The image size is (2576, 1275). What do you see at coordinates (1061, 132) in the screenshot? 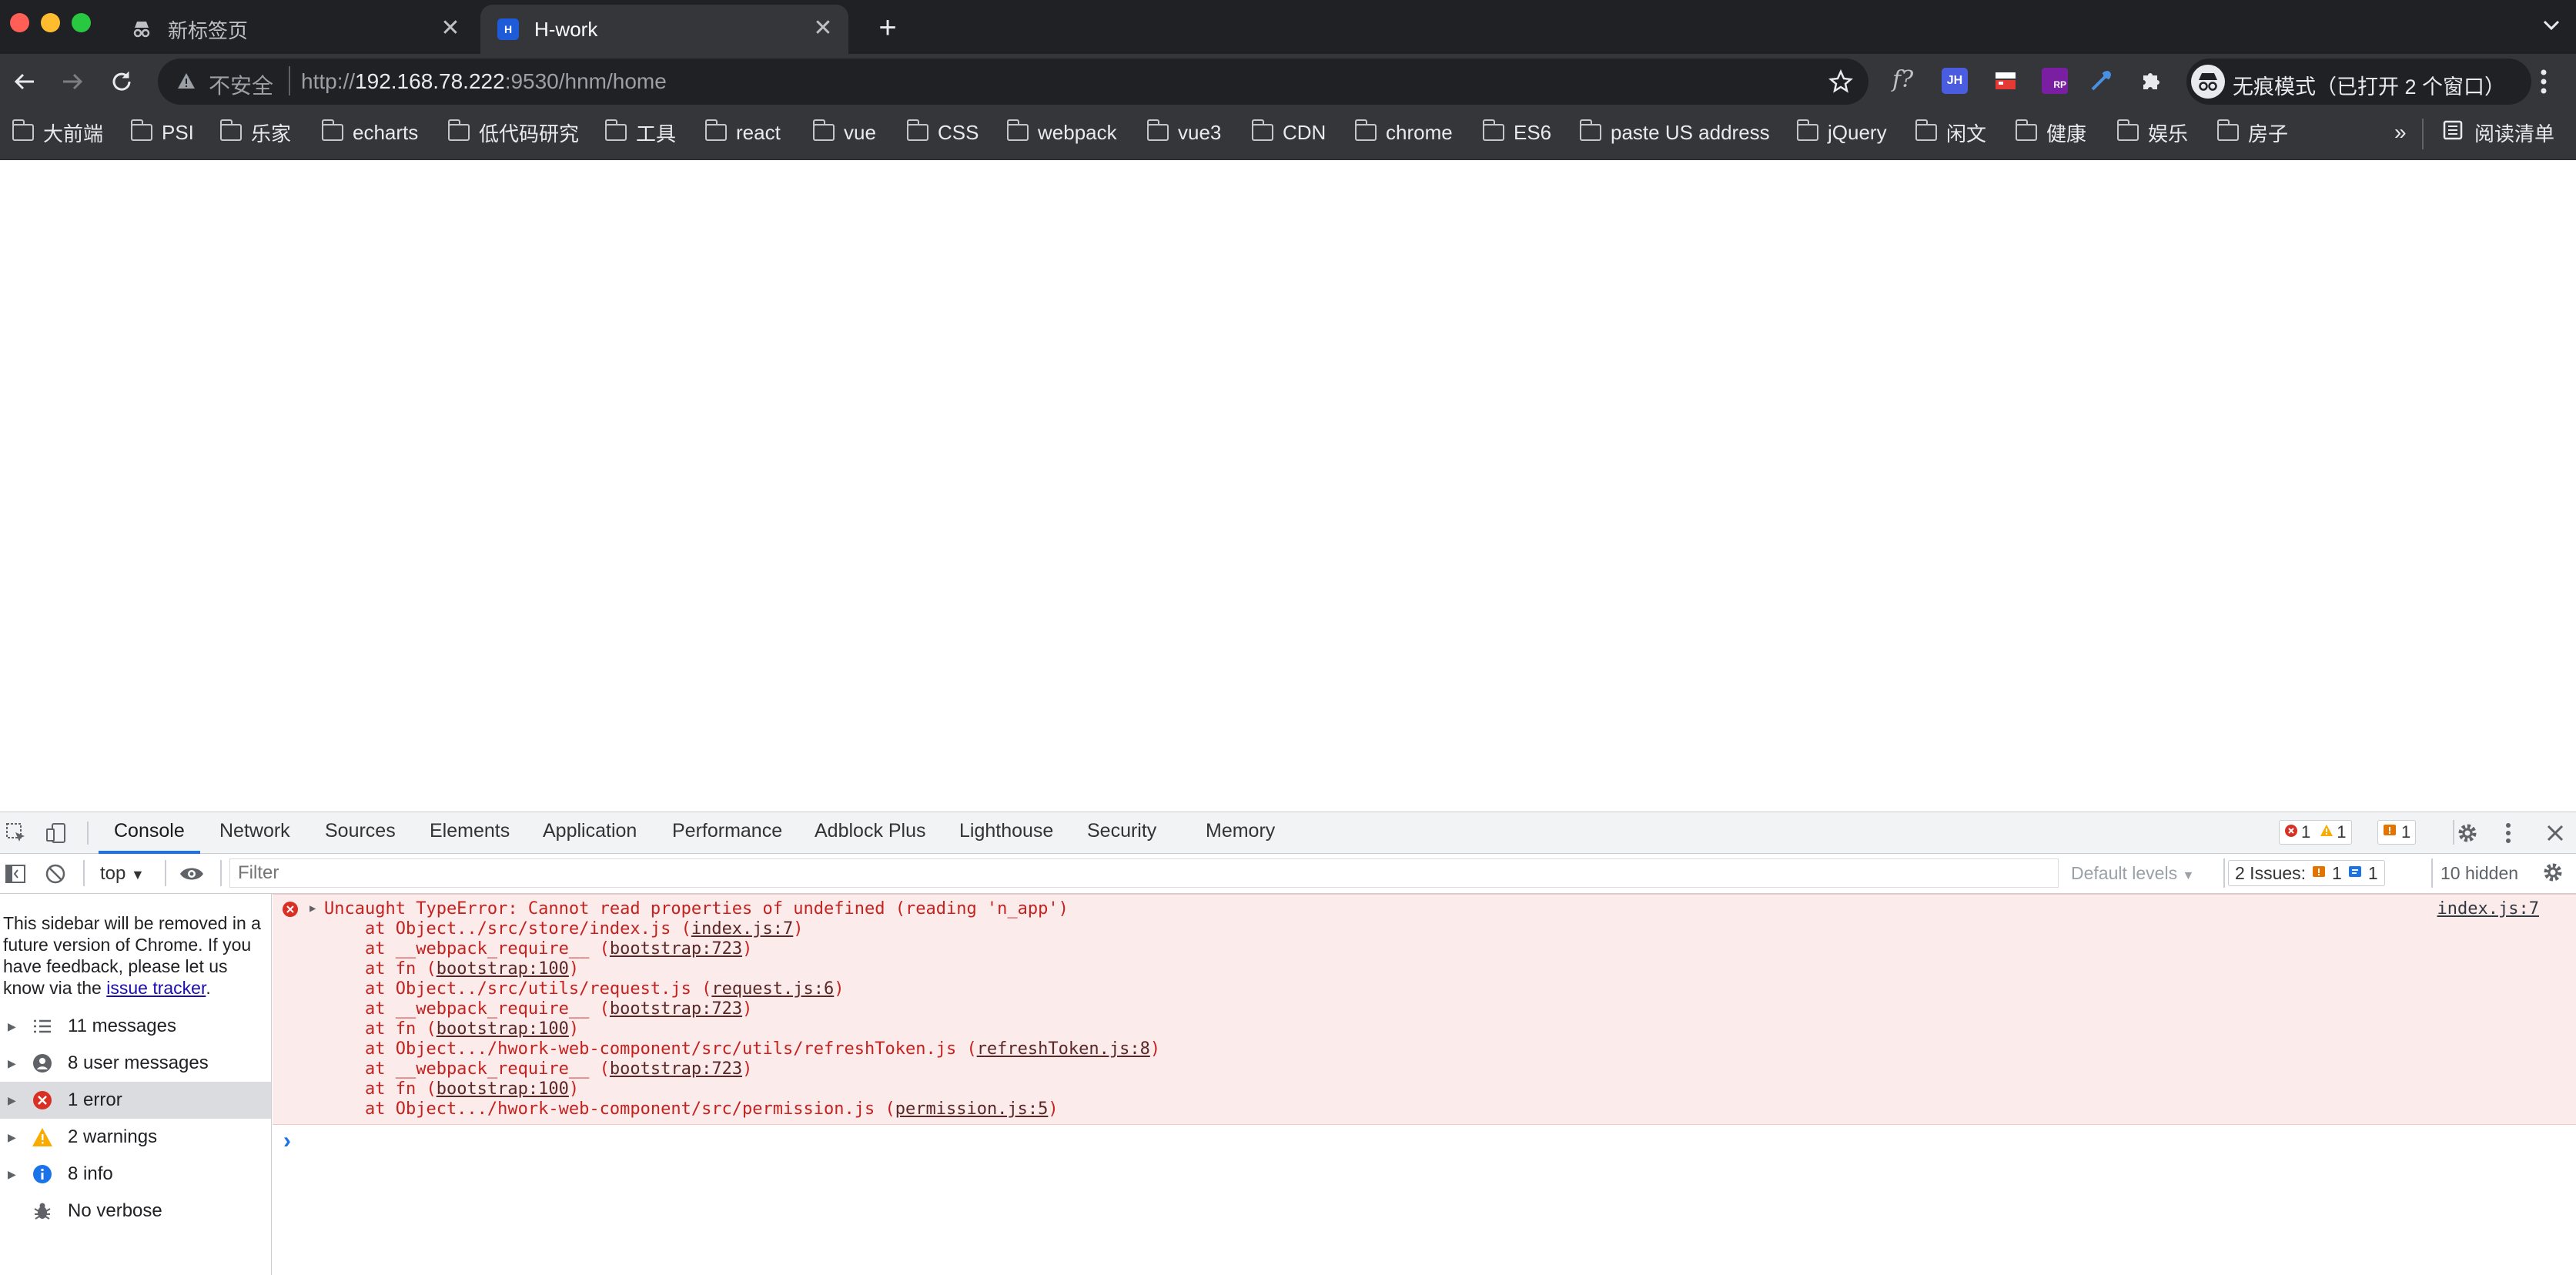
I see `bookmark-folder: webpack` at bounding box center [1061, 132].